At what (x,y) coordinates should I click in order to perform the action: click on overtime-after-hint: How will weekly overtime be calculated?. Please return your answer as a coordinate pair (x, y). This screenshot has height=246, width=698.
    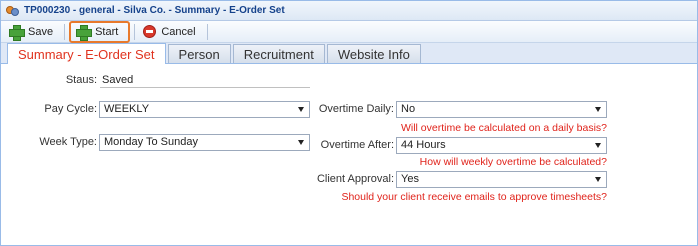
    Looking at the image, I should click on (513, 162).